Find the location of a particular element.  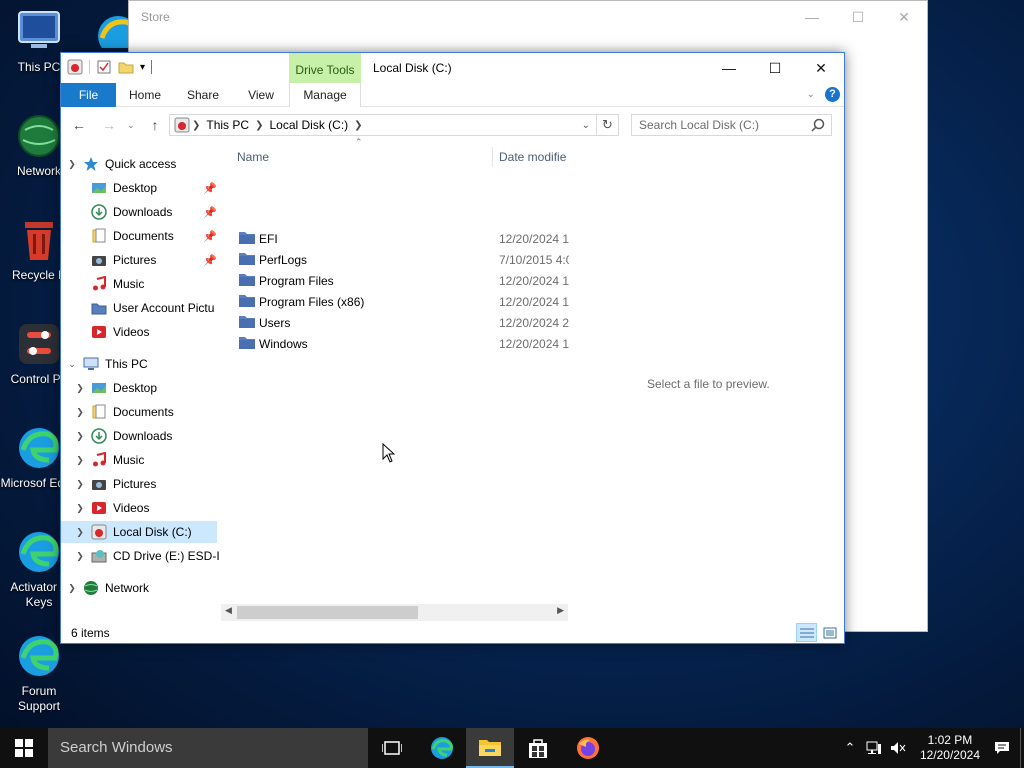

tree-item-desktop: Desktop is located at coordinates (124, 188).